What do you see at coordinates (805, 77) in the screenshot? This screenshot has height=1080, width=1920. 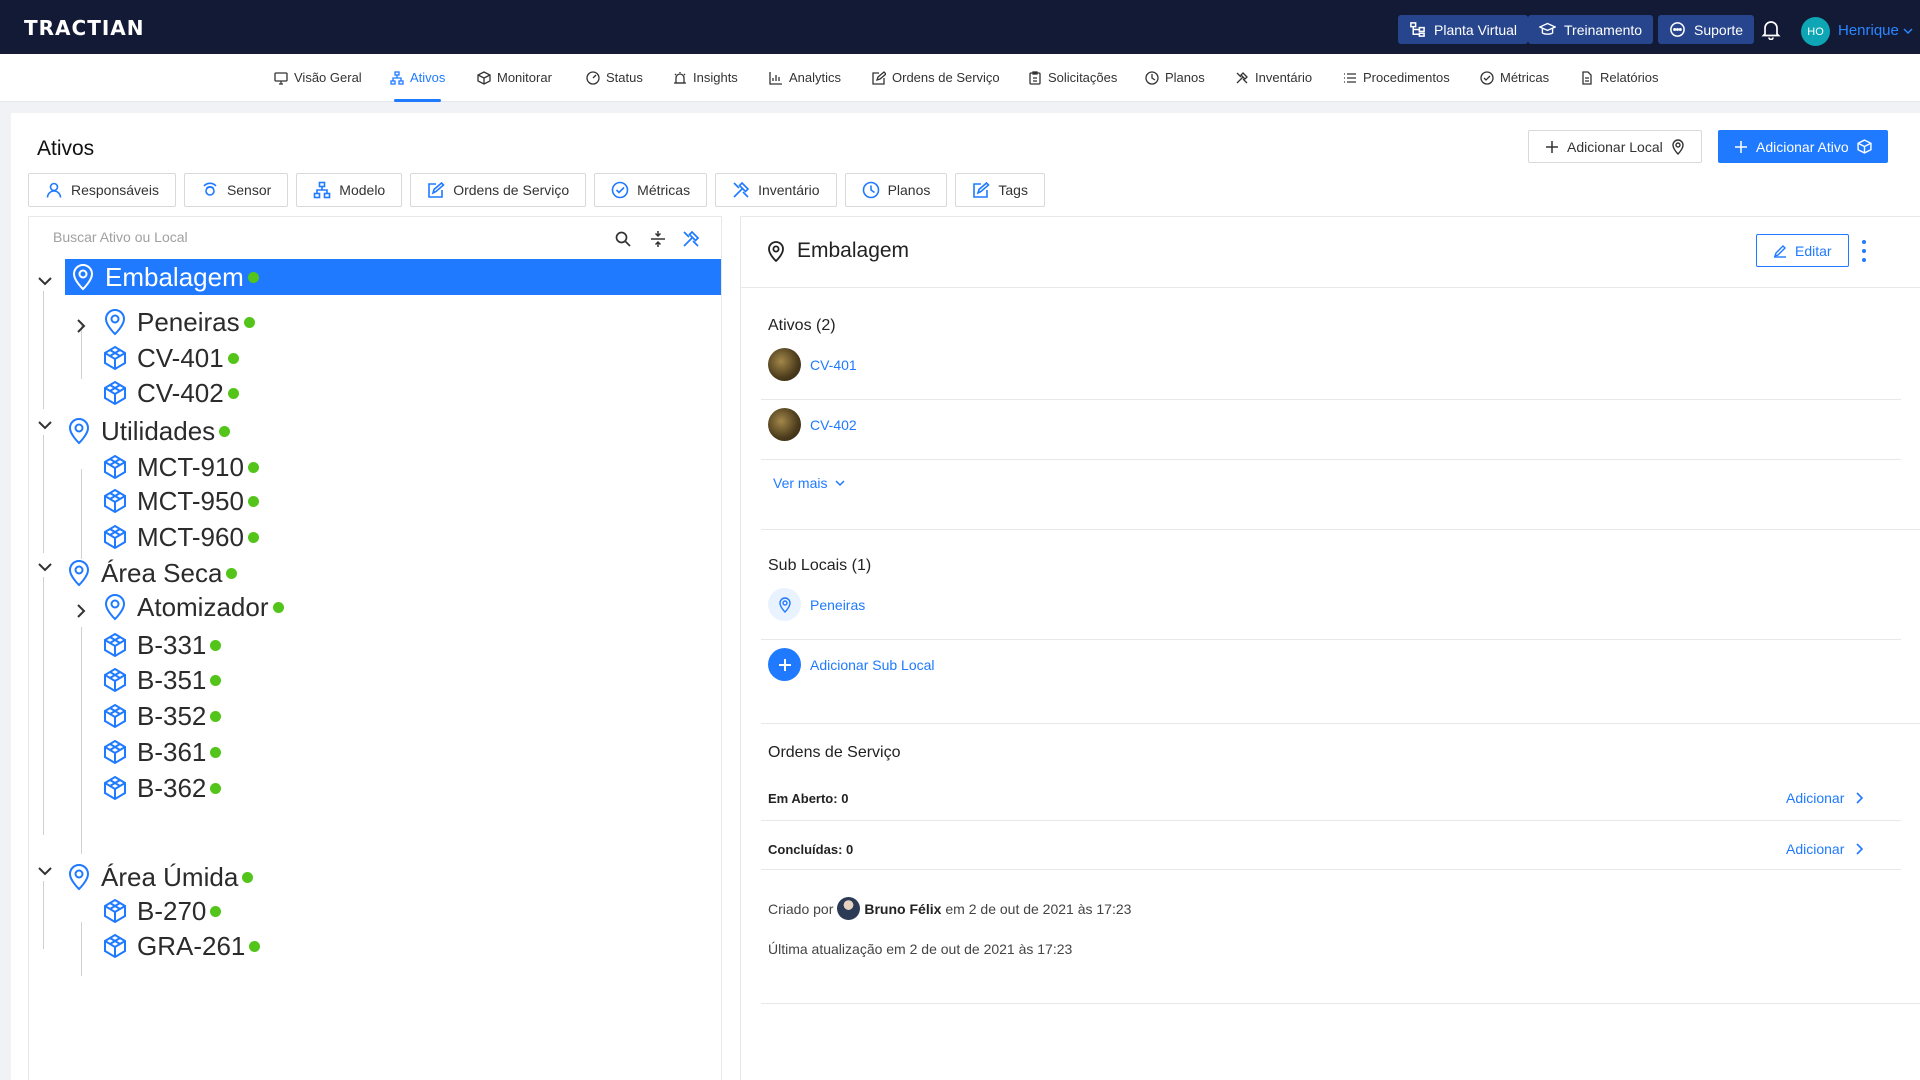 I see `nav-analytics: Analytics` at bounding box center [805, 77].